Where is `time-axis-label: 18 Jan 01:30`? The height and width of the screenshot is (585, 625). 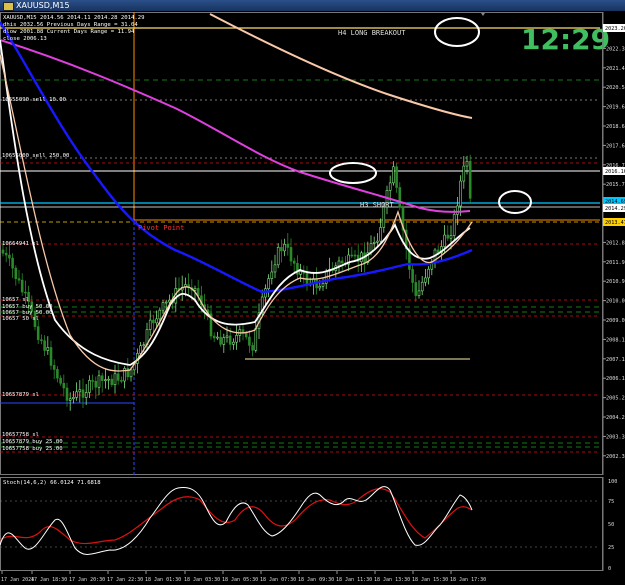
time-axis-label: 18 Jan 01:30 is located at coordinates (163, 580).